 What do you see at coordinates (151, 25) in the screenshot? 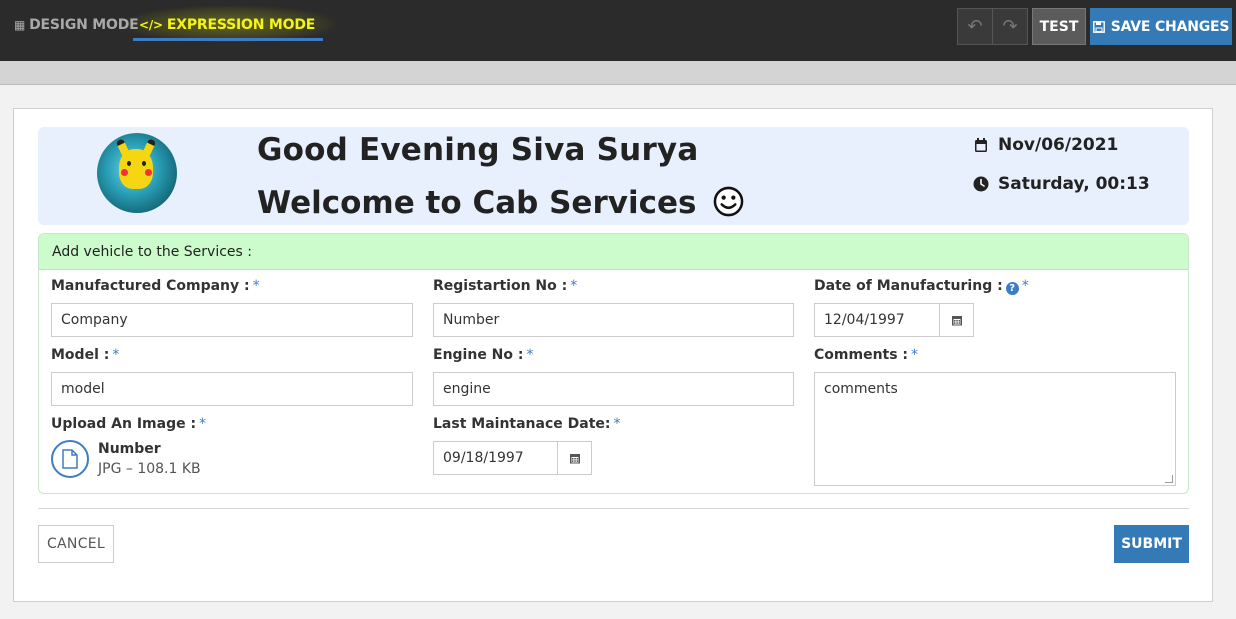
I see `code-icon: </>` at bounding box center [151, 25].